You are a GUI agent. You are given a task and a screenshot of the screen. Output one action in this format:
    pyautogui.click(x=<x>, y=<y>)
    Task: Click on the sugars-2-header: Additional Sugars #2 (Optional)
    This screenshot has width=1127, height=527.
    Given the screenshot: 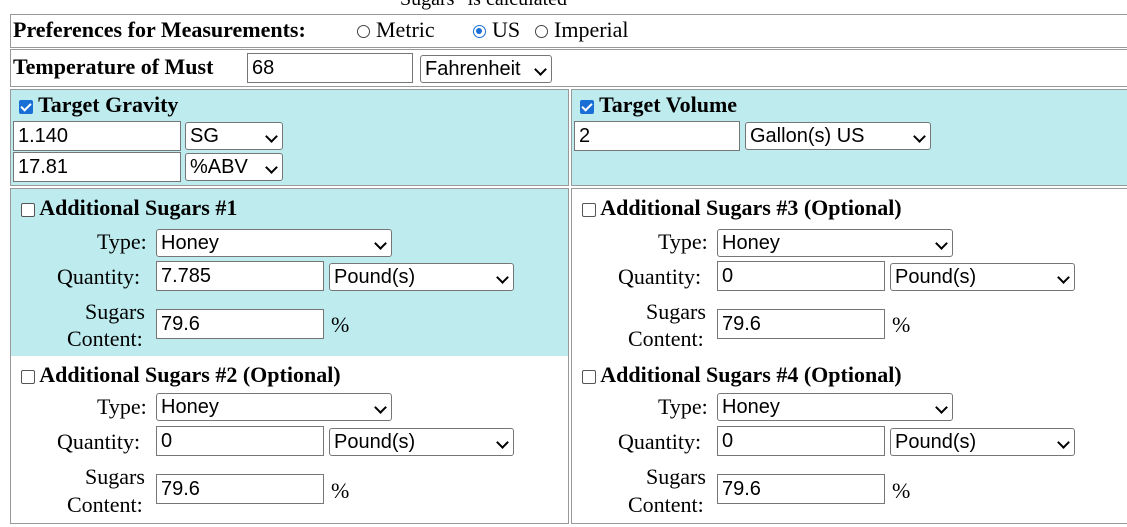 What is the action you would take?
    pyautogui.click(x=181, y=375)
    